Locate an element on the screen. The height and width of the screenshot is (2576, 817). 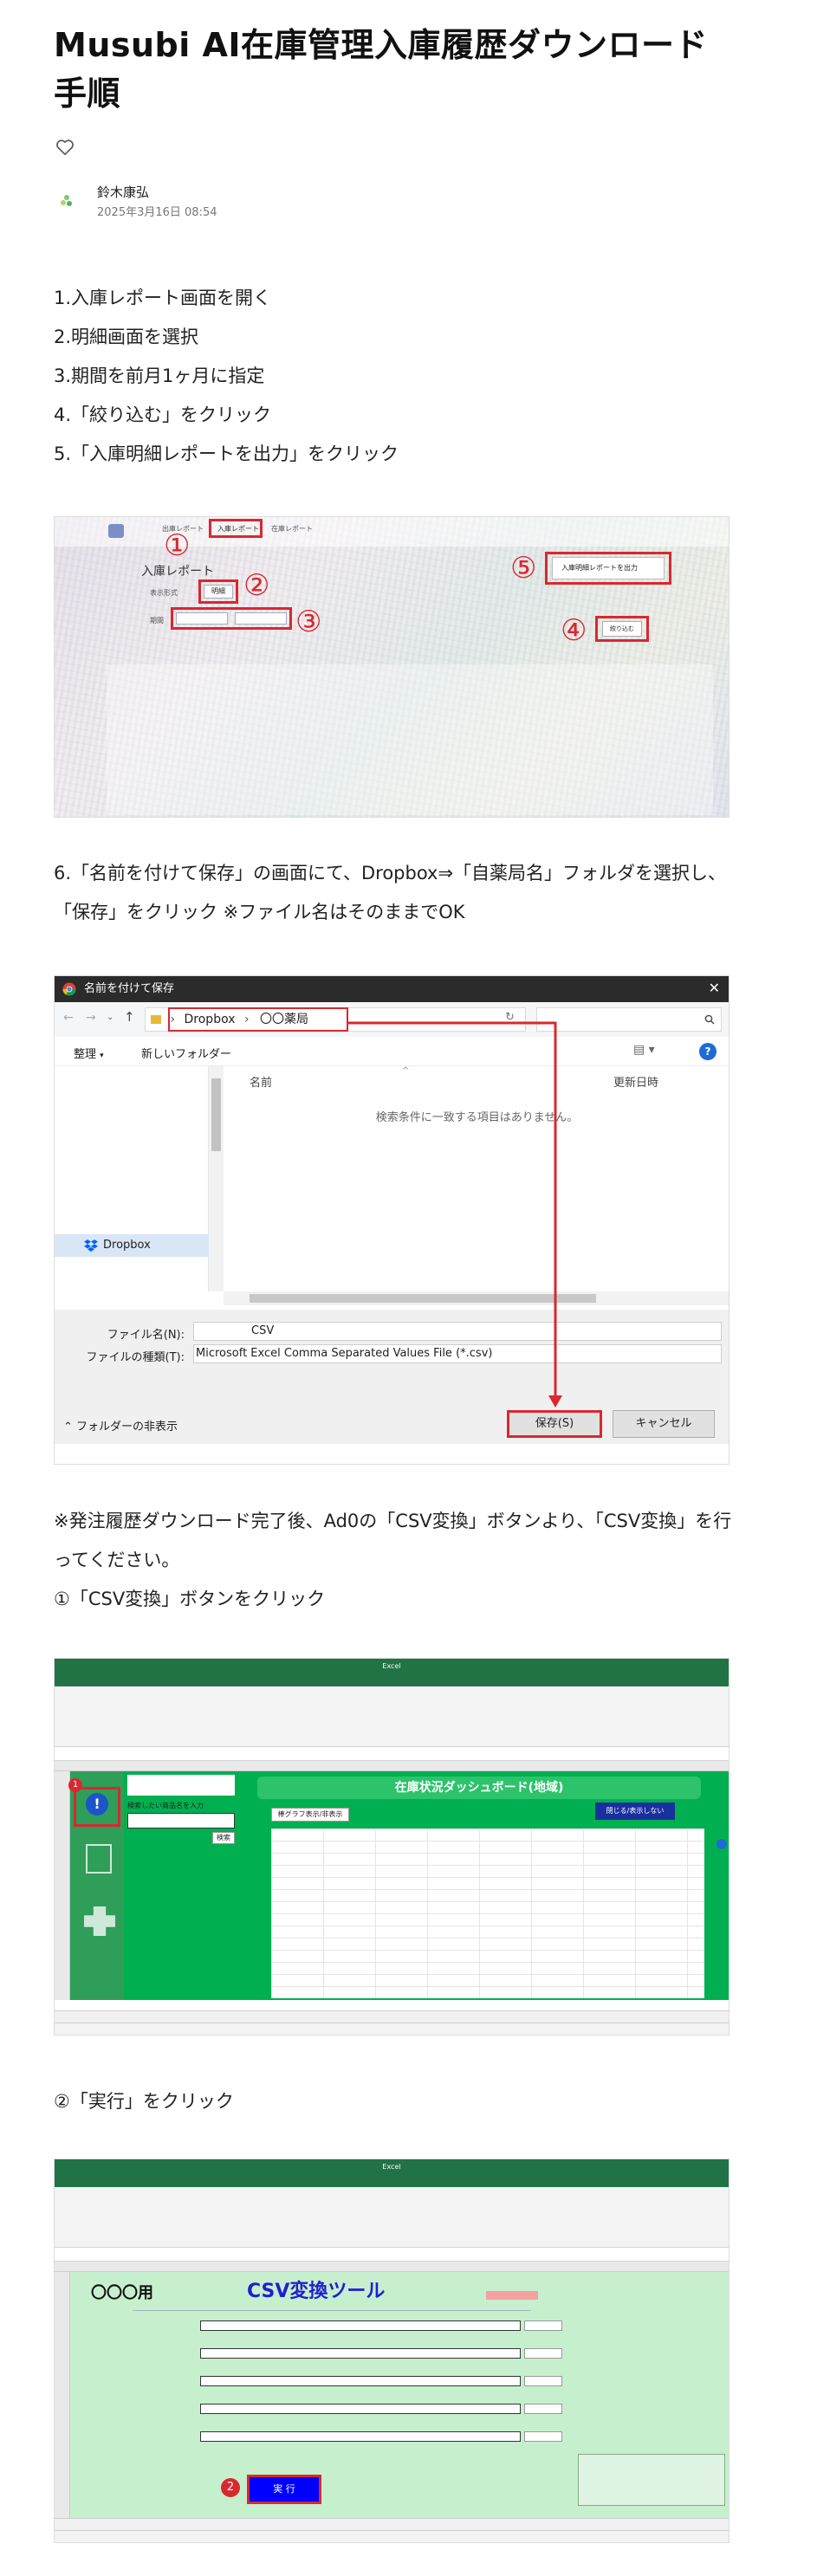
row-headers is located at coordinates (62, 1885).